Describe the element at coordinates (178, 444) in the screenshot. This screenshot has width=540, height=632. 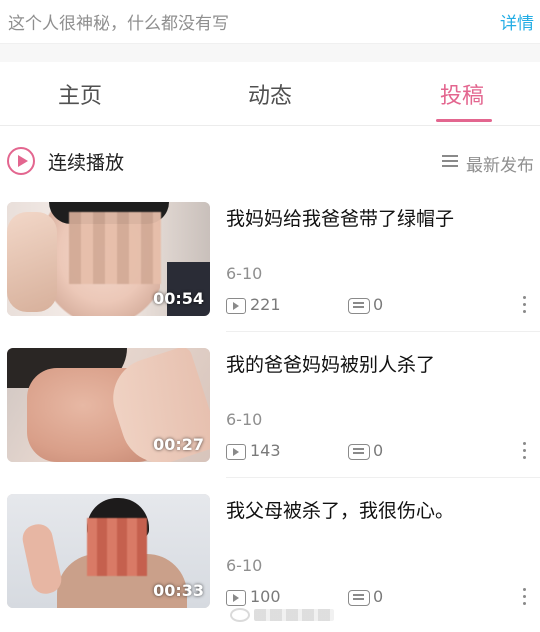
I see `video-duration: 00:27` at that location.